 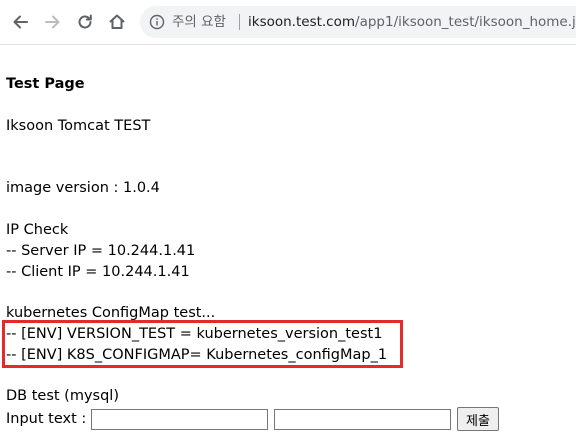 I want to click on submit-button: 제출, so click(x=478, y=419).